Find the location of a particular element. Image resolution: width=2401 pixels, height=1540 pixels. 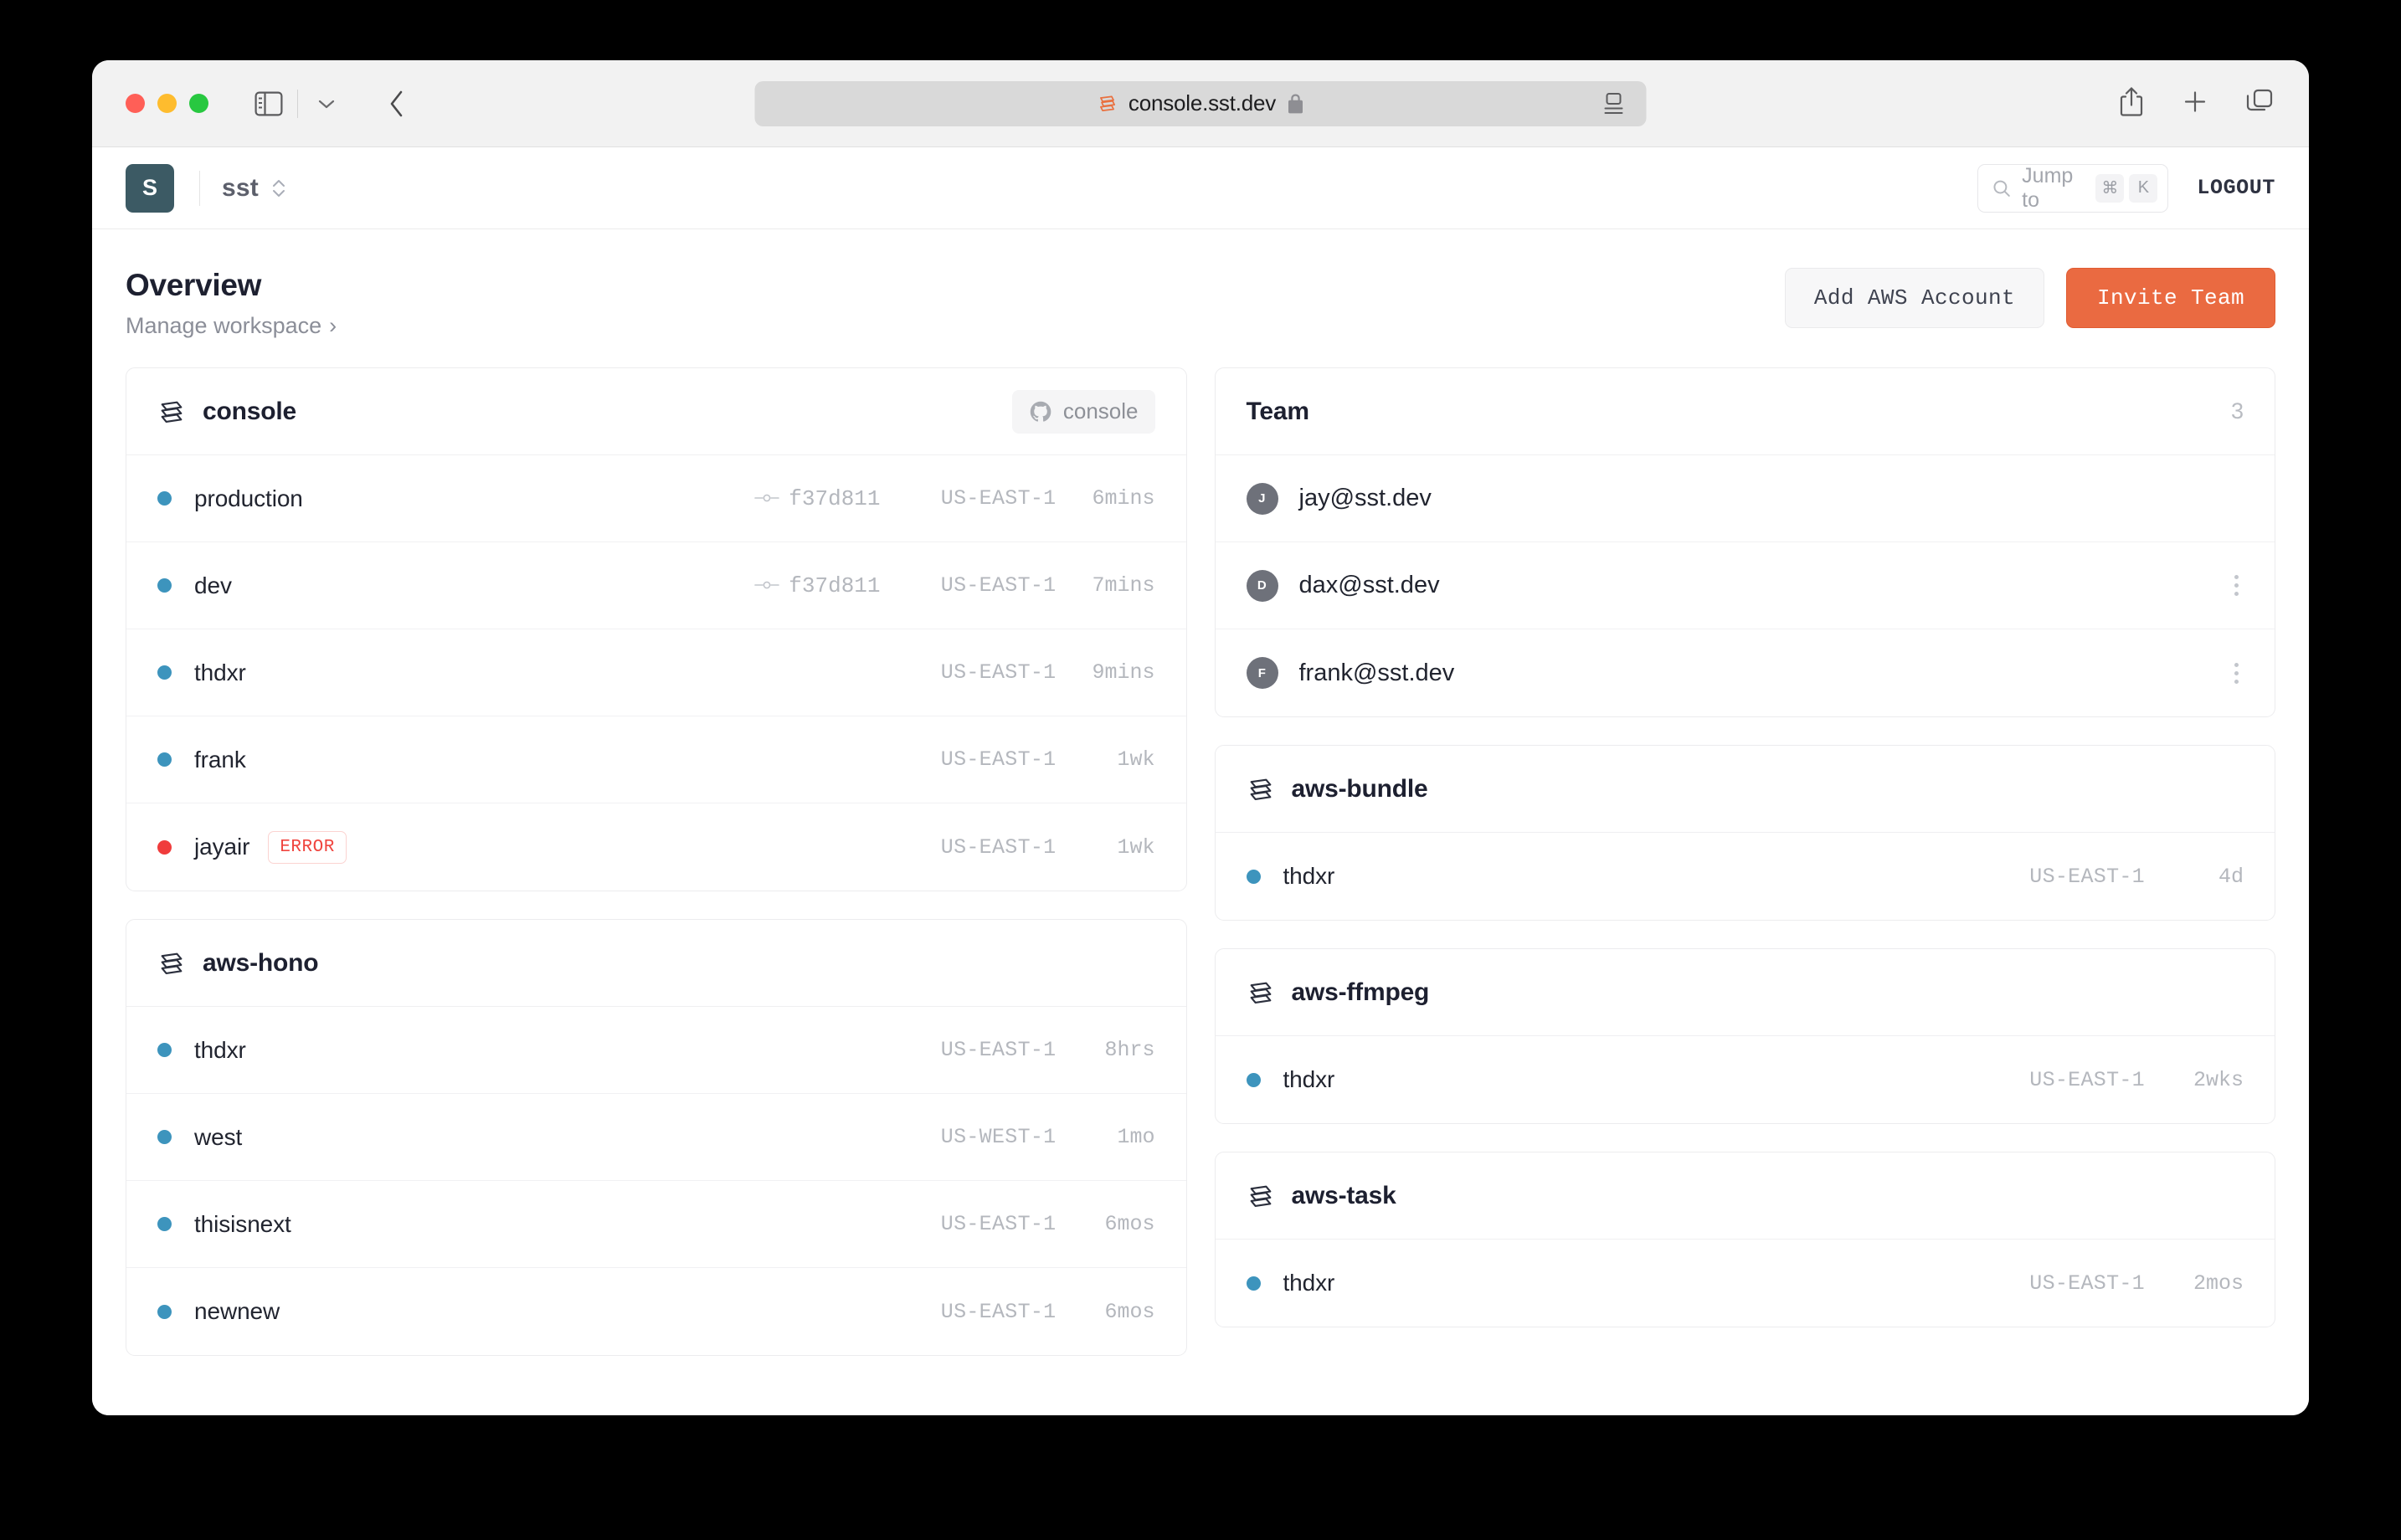

app-card: aws-bundle thdxr US-EAST-1 4d is located at coordinates (1744, 833).